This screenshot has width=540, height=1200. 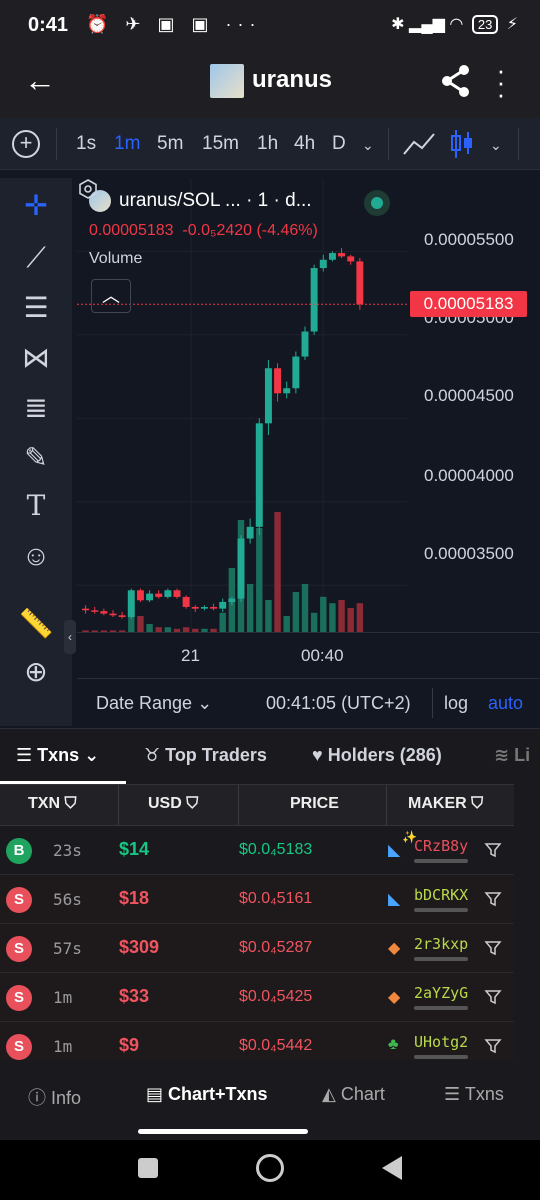 I want to click on pattern-icon: ⋈, so click(x=36, y=358).